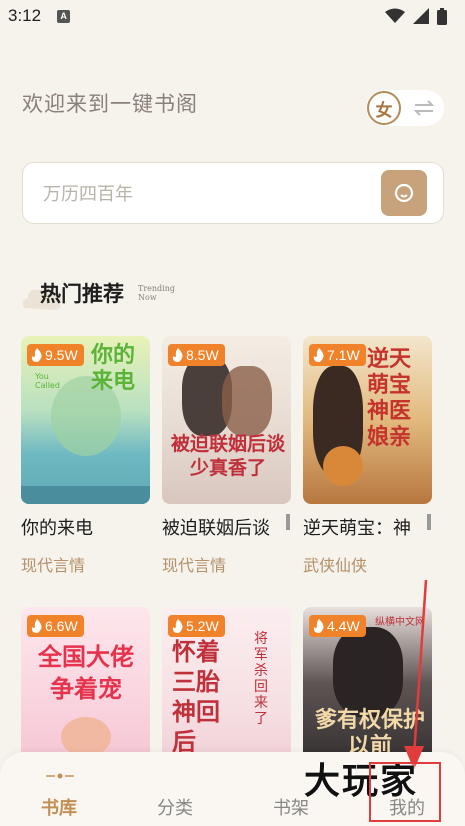 The height and width of the screenshot is (826, 465). Describe the element at coordinates (203, 194) in the screenshot. I see `search-input` at that location.